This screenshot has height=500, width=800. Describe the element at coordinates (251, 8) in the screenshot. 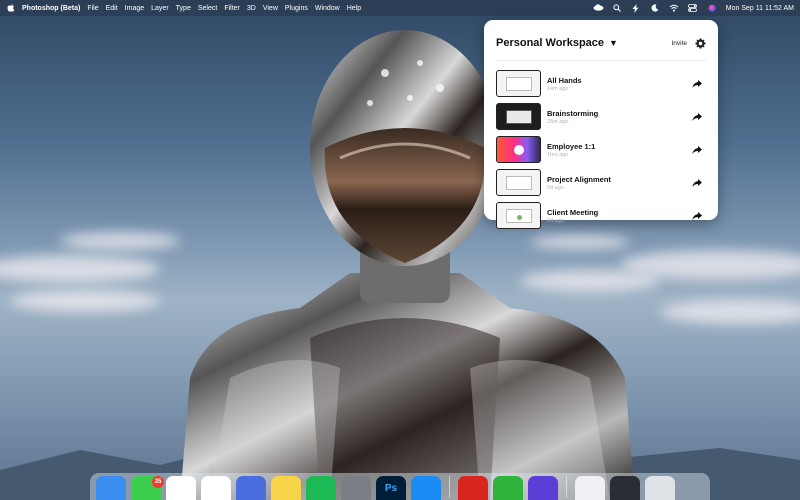

I see `menu-3d: 3D` at that location.